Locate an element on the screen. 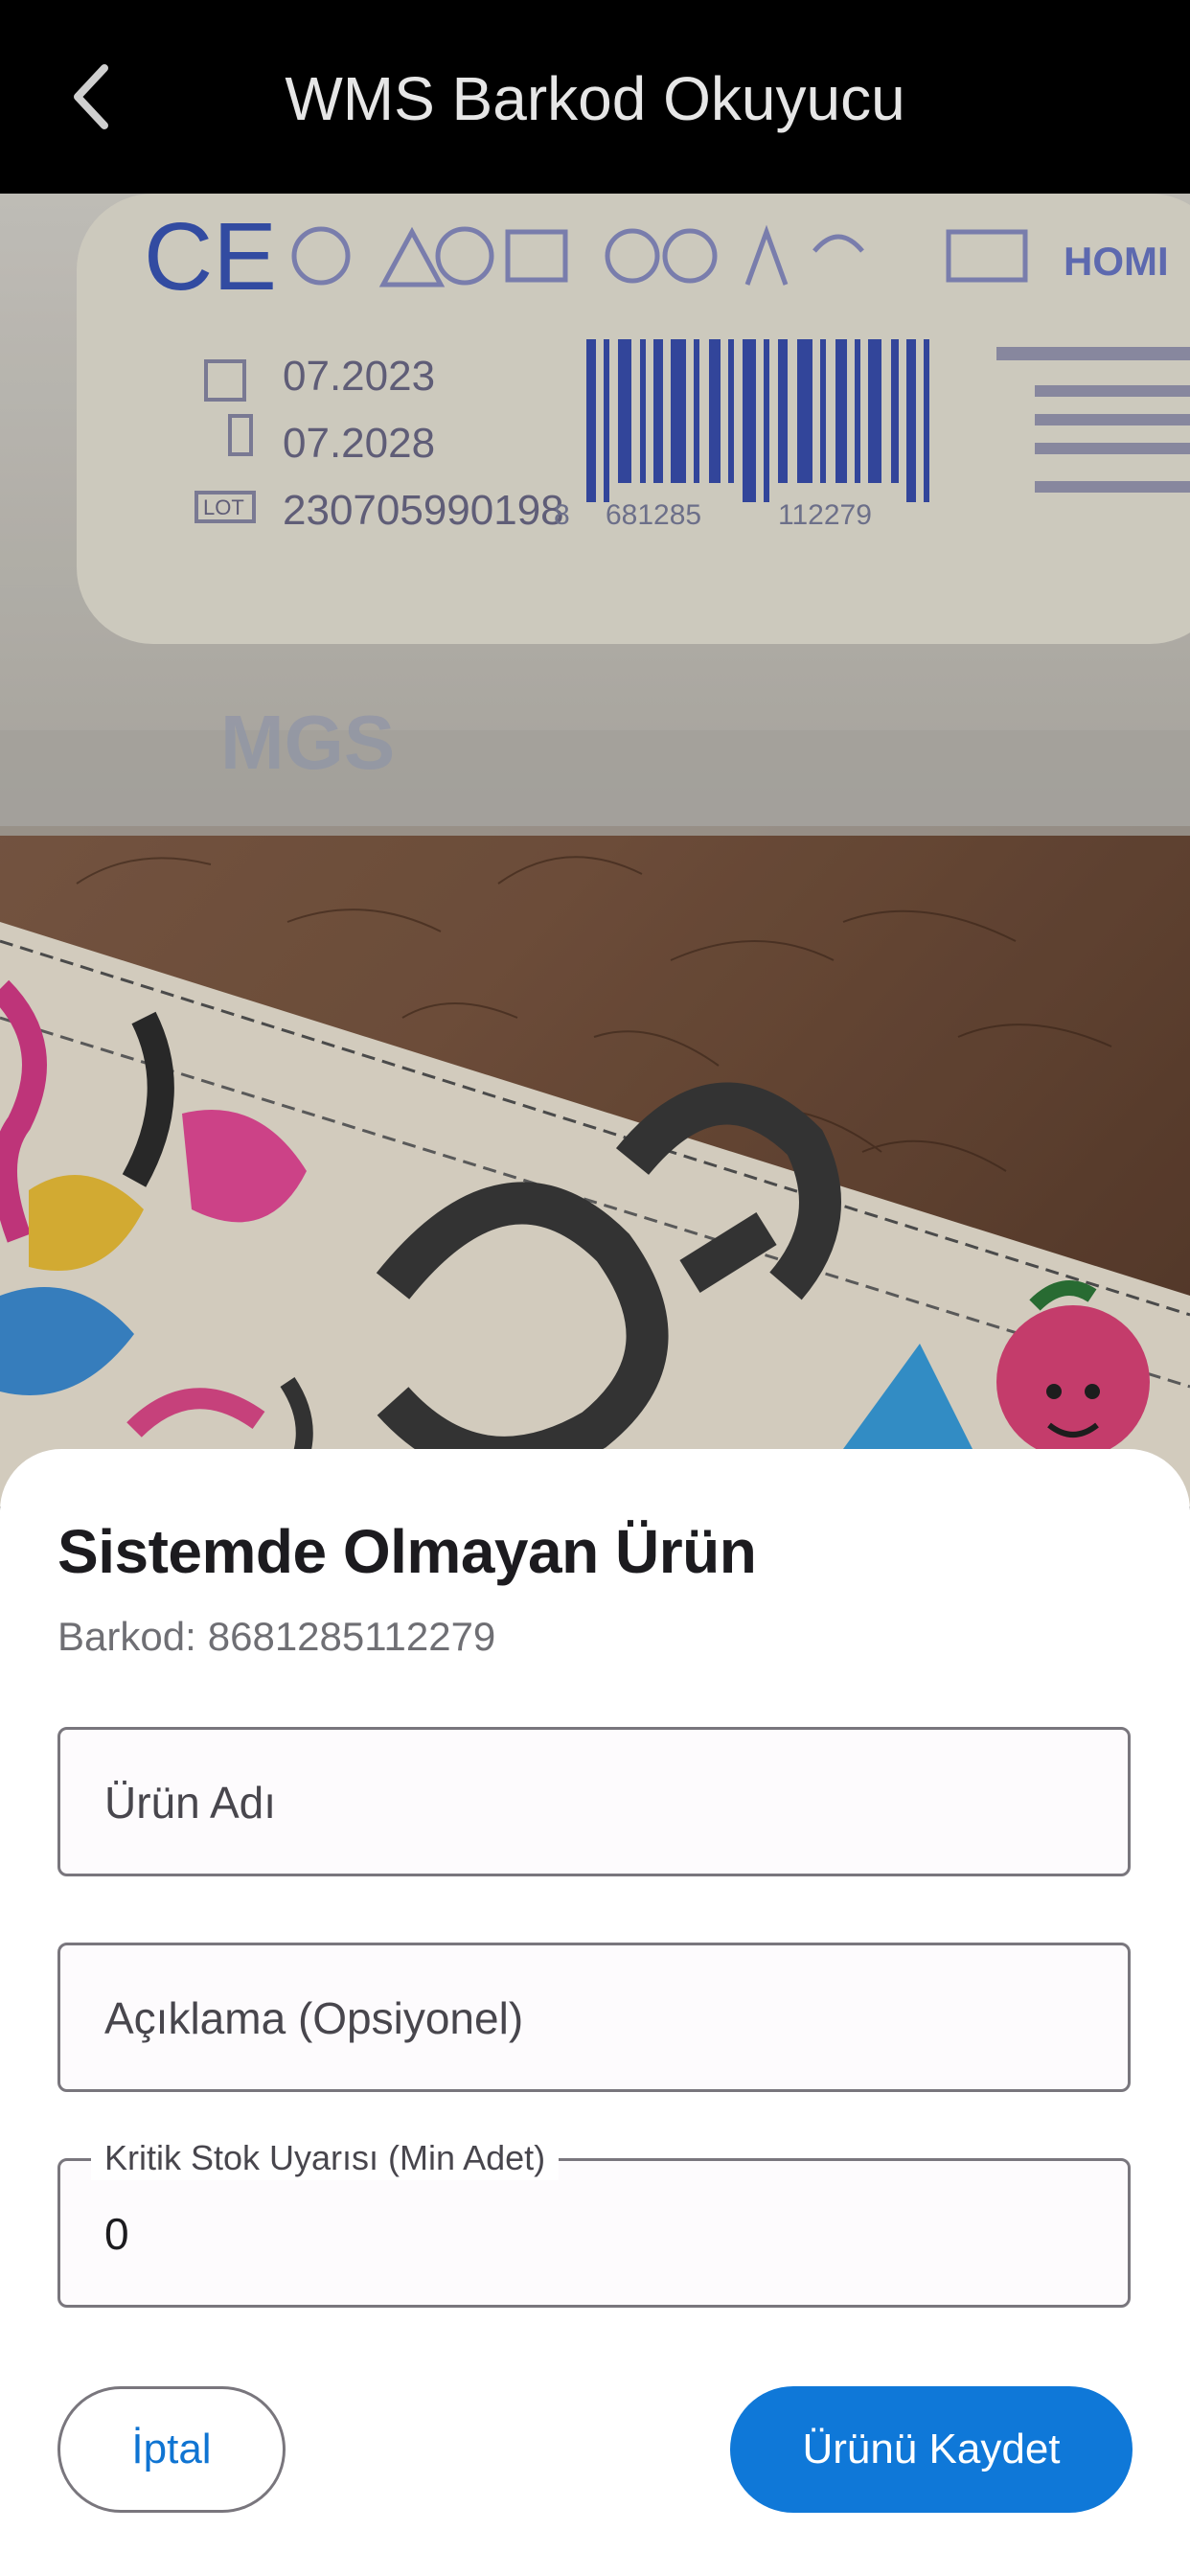 The width and height of the screenshot is (1190, 2576). top-app-bar: WMS Barkod Okuyucu is located at coordinates (595, 97).